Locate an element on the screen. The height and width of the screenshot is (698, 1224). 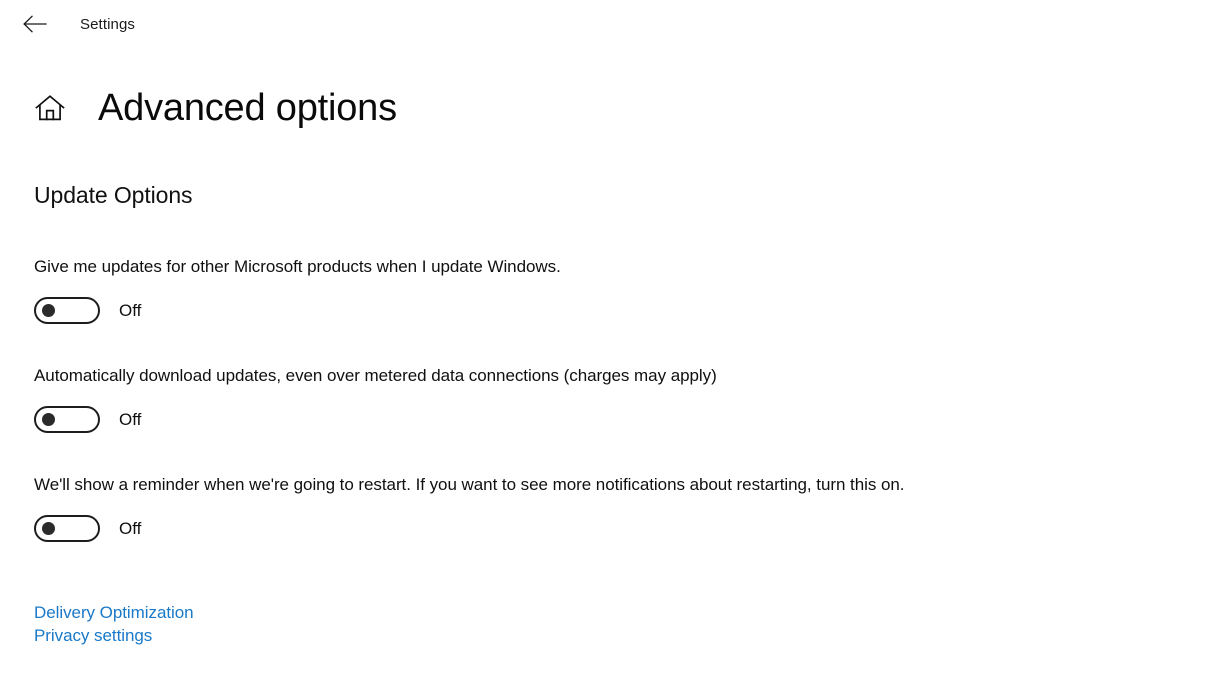
page-header: Advanced options is located at coordinates (198, 108).